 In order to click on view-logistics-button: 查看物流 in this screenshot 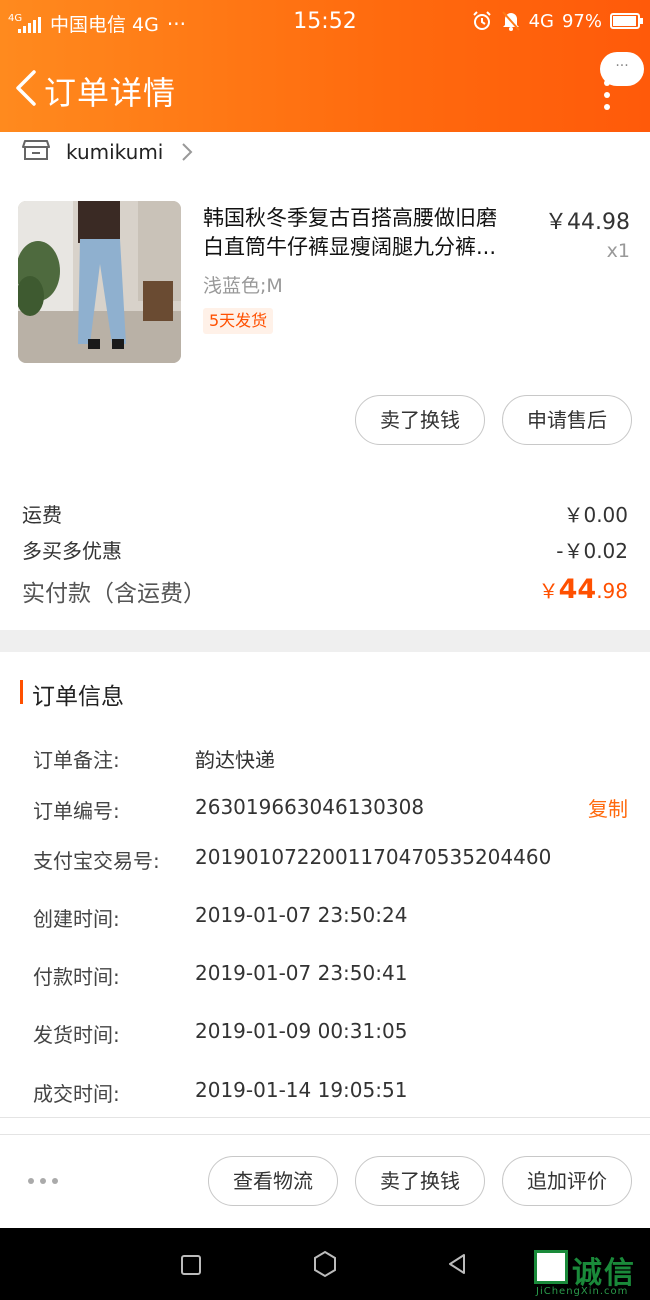, I will do `click(273, 1181)`.